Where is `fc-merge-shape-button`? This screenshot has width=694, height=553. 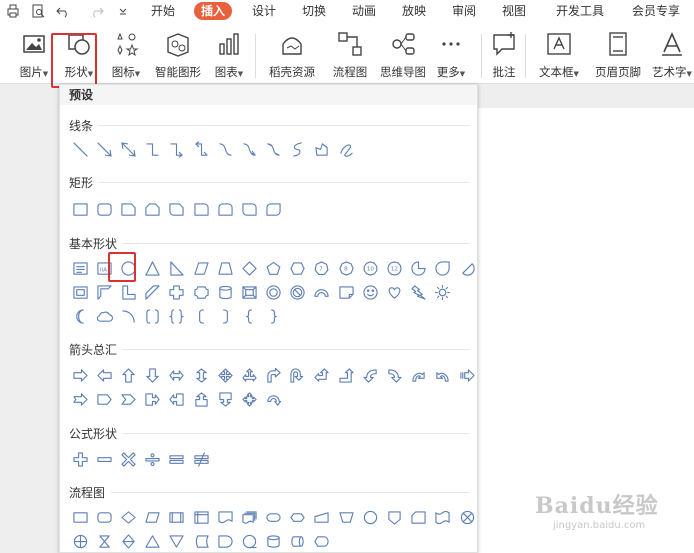
fc-merge-shape-button is located at coordinates (177, 540).